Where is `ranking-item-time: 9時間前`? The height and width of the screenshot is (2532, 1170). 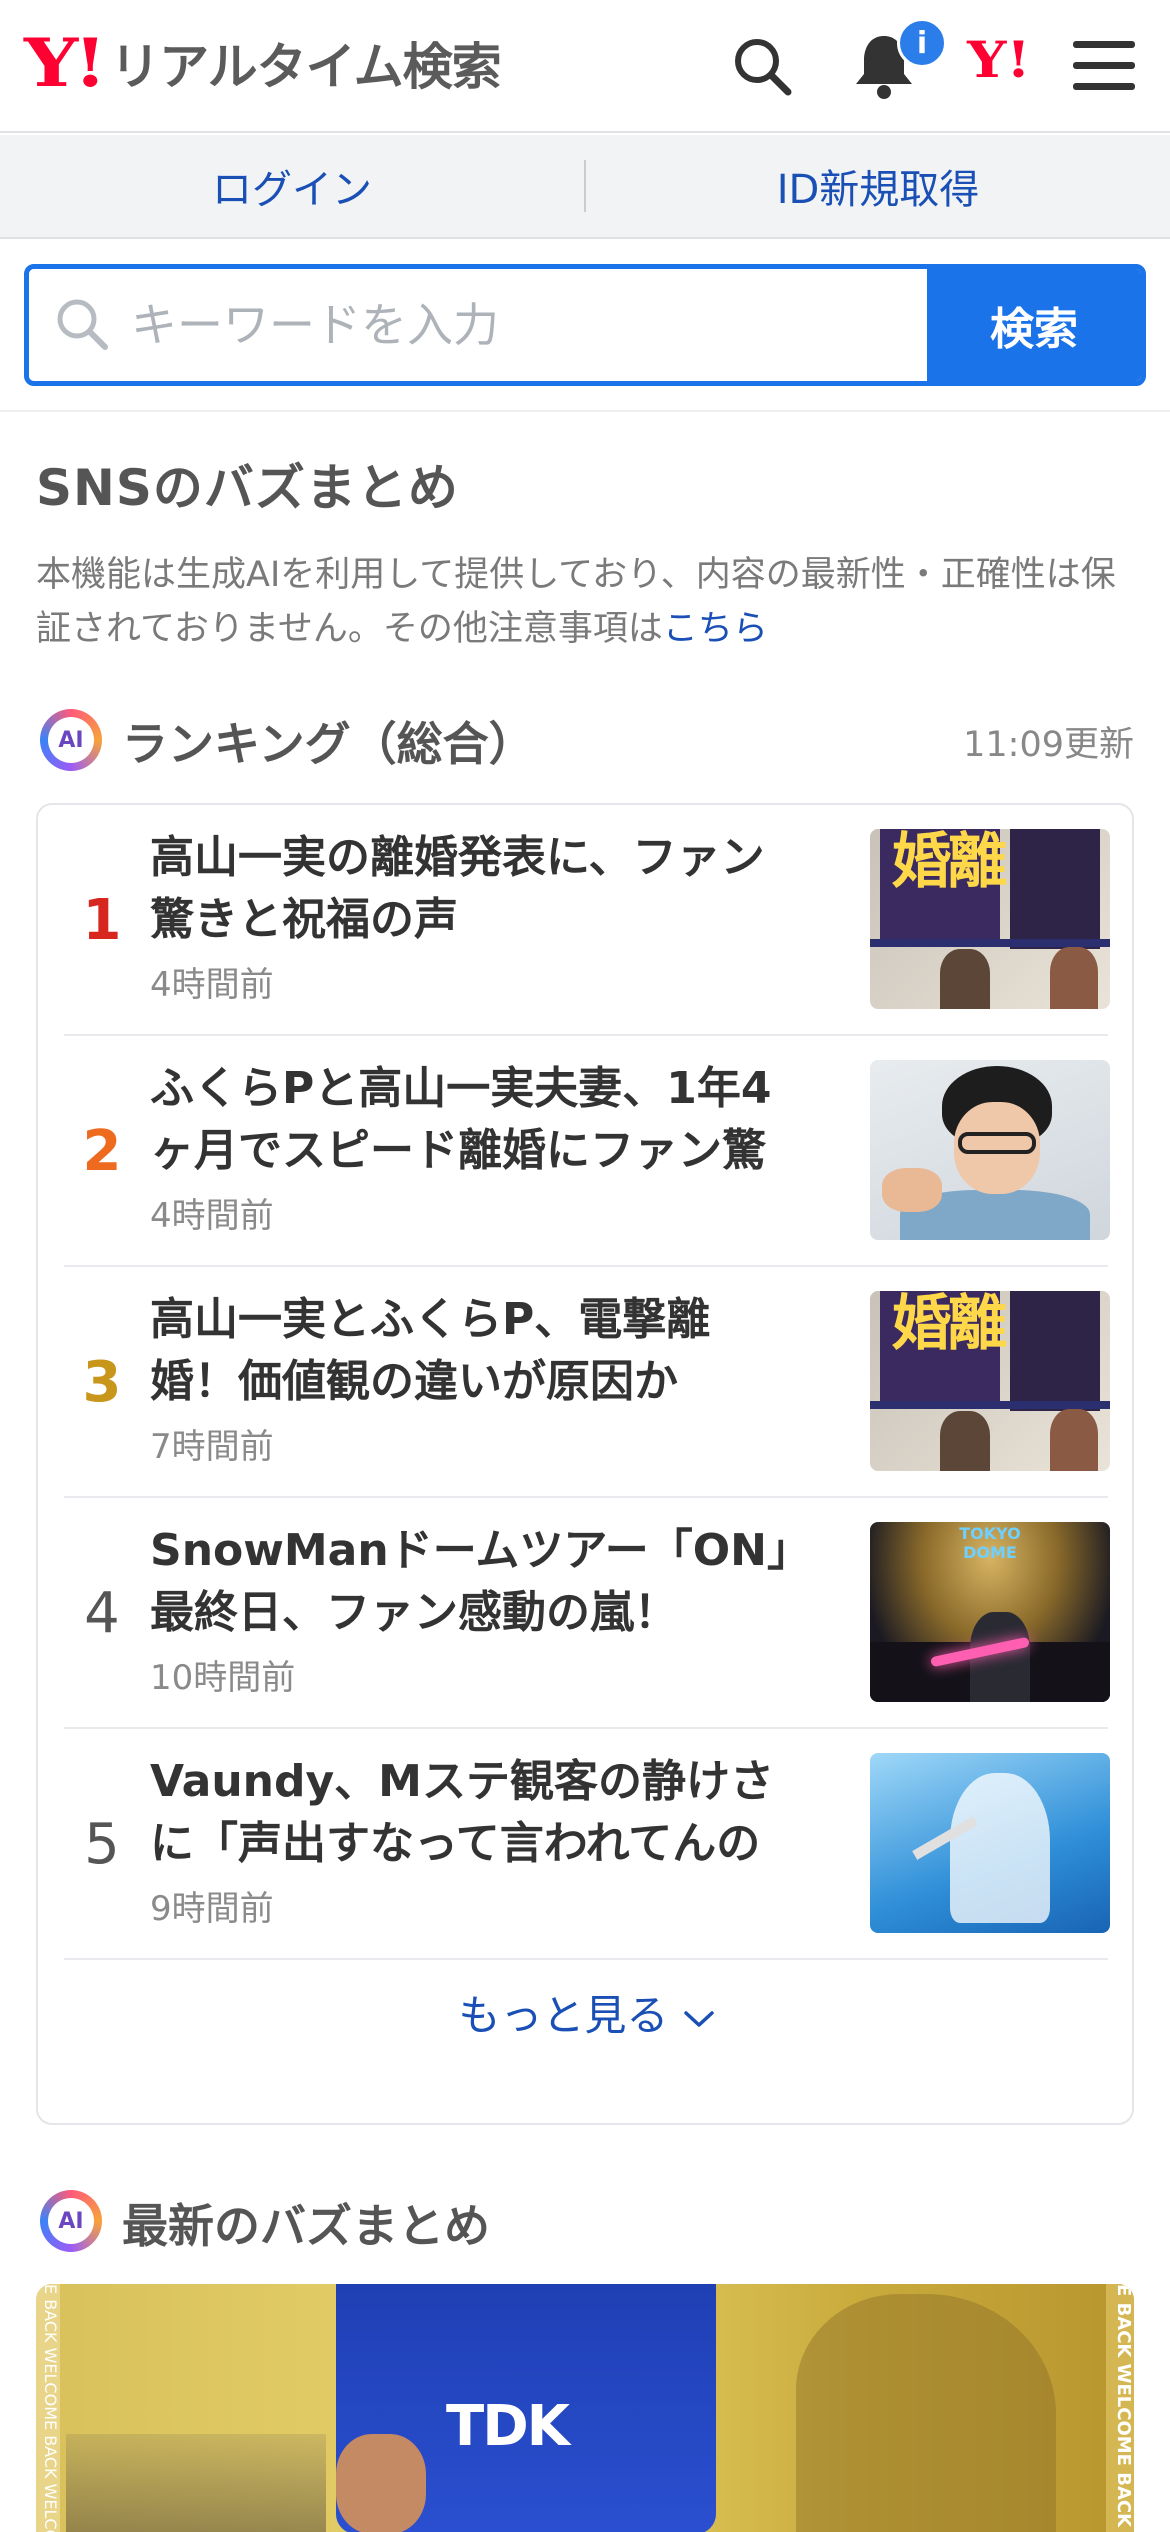
ranking-item-time: 9時間前 is located at coordinates (212, 1909).